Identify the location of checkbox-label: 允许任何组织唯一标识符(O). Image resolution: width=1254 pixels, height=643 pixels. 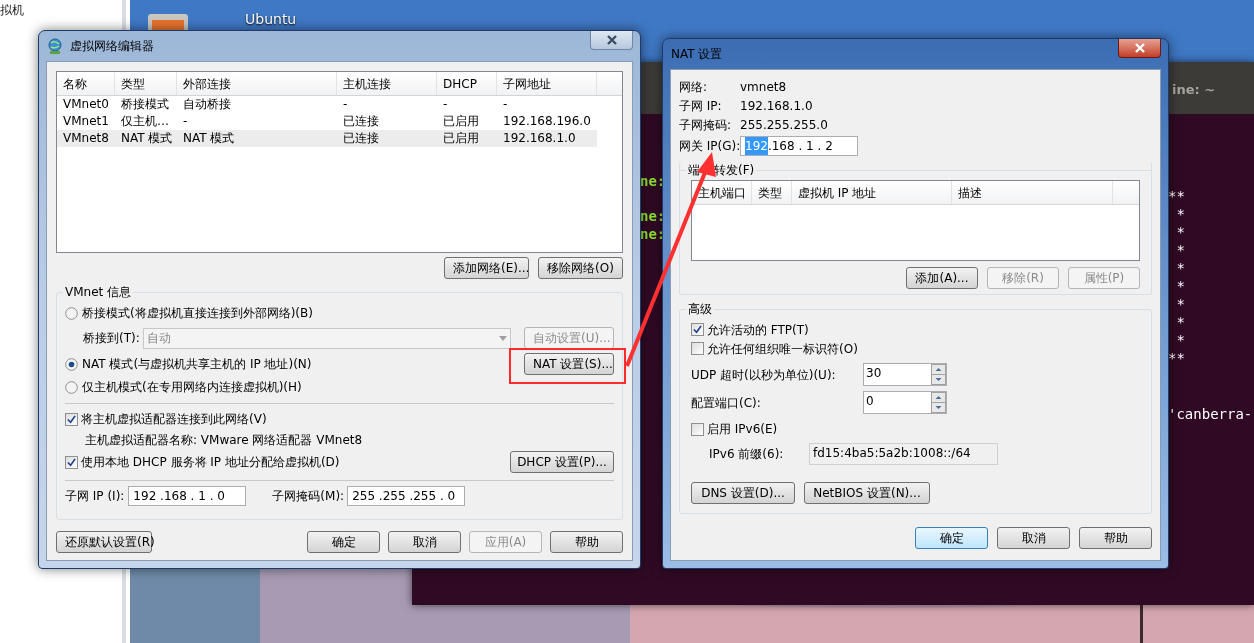
(782, 349).